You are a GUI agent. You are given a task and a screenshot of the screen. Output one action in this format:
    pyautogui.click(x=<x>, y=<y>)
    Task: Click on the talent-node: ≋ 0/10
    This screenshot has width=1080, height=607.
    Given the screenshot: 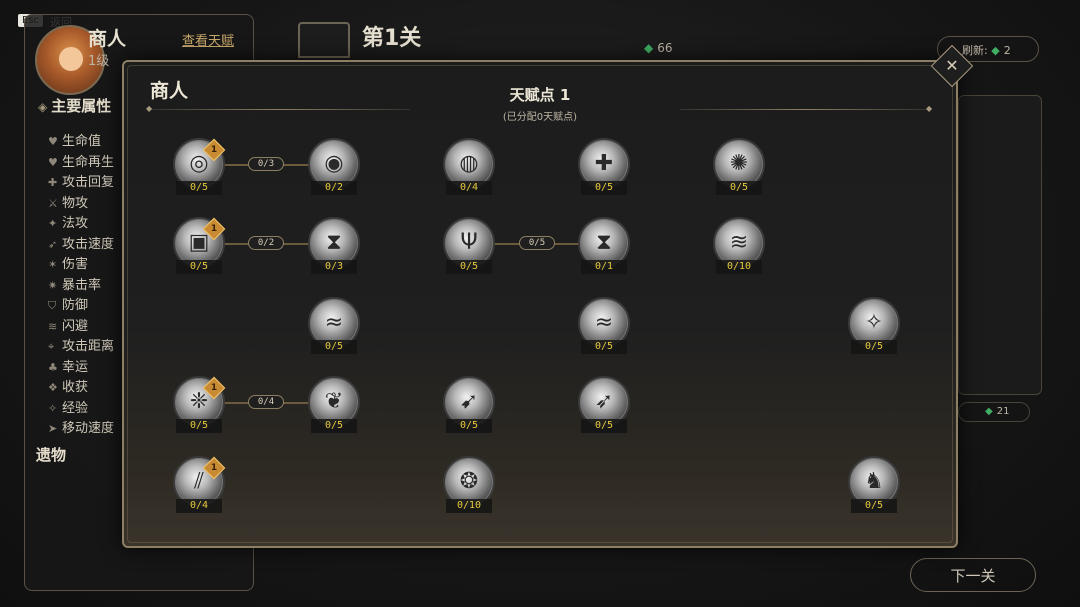 What is the action you would take?
    pyautogui.click(x=739, y=245)
    